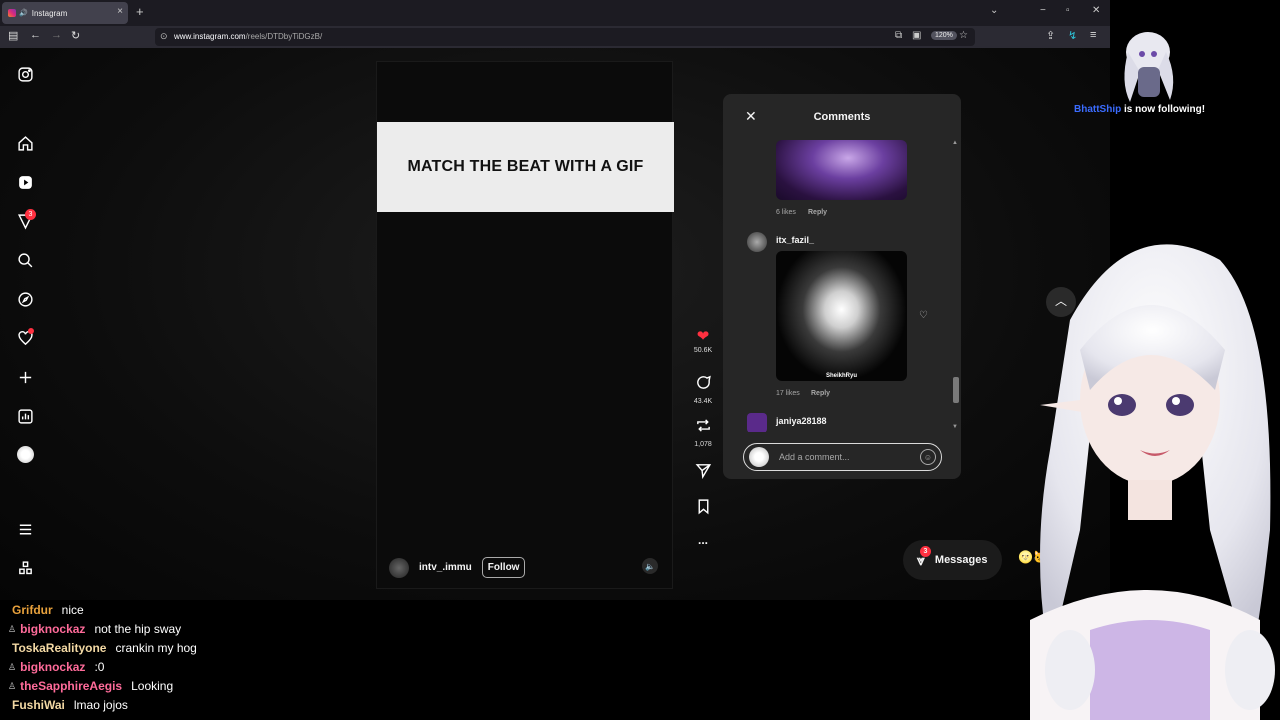 The height and width of the screenshot is (720, 1280). I want to click on repost-button: 1,078, so click(703, 432).